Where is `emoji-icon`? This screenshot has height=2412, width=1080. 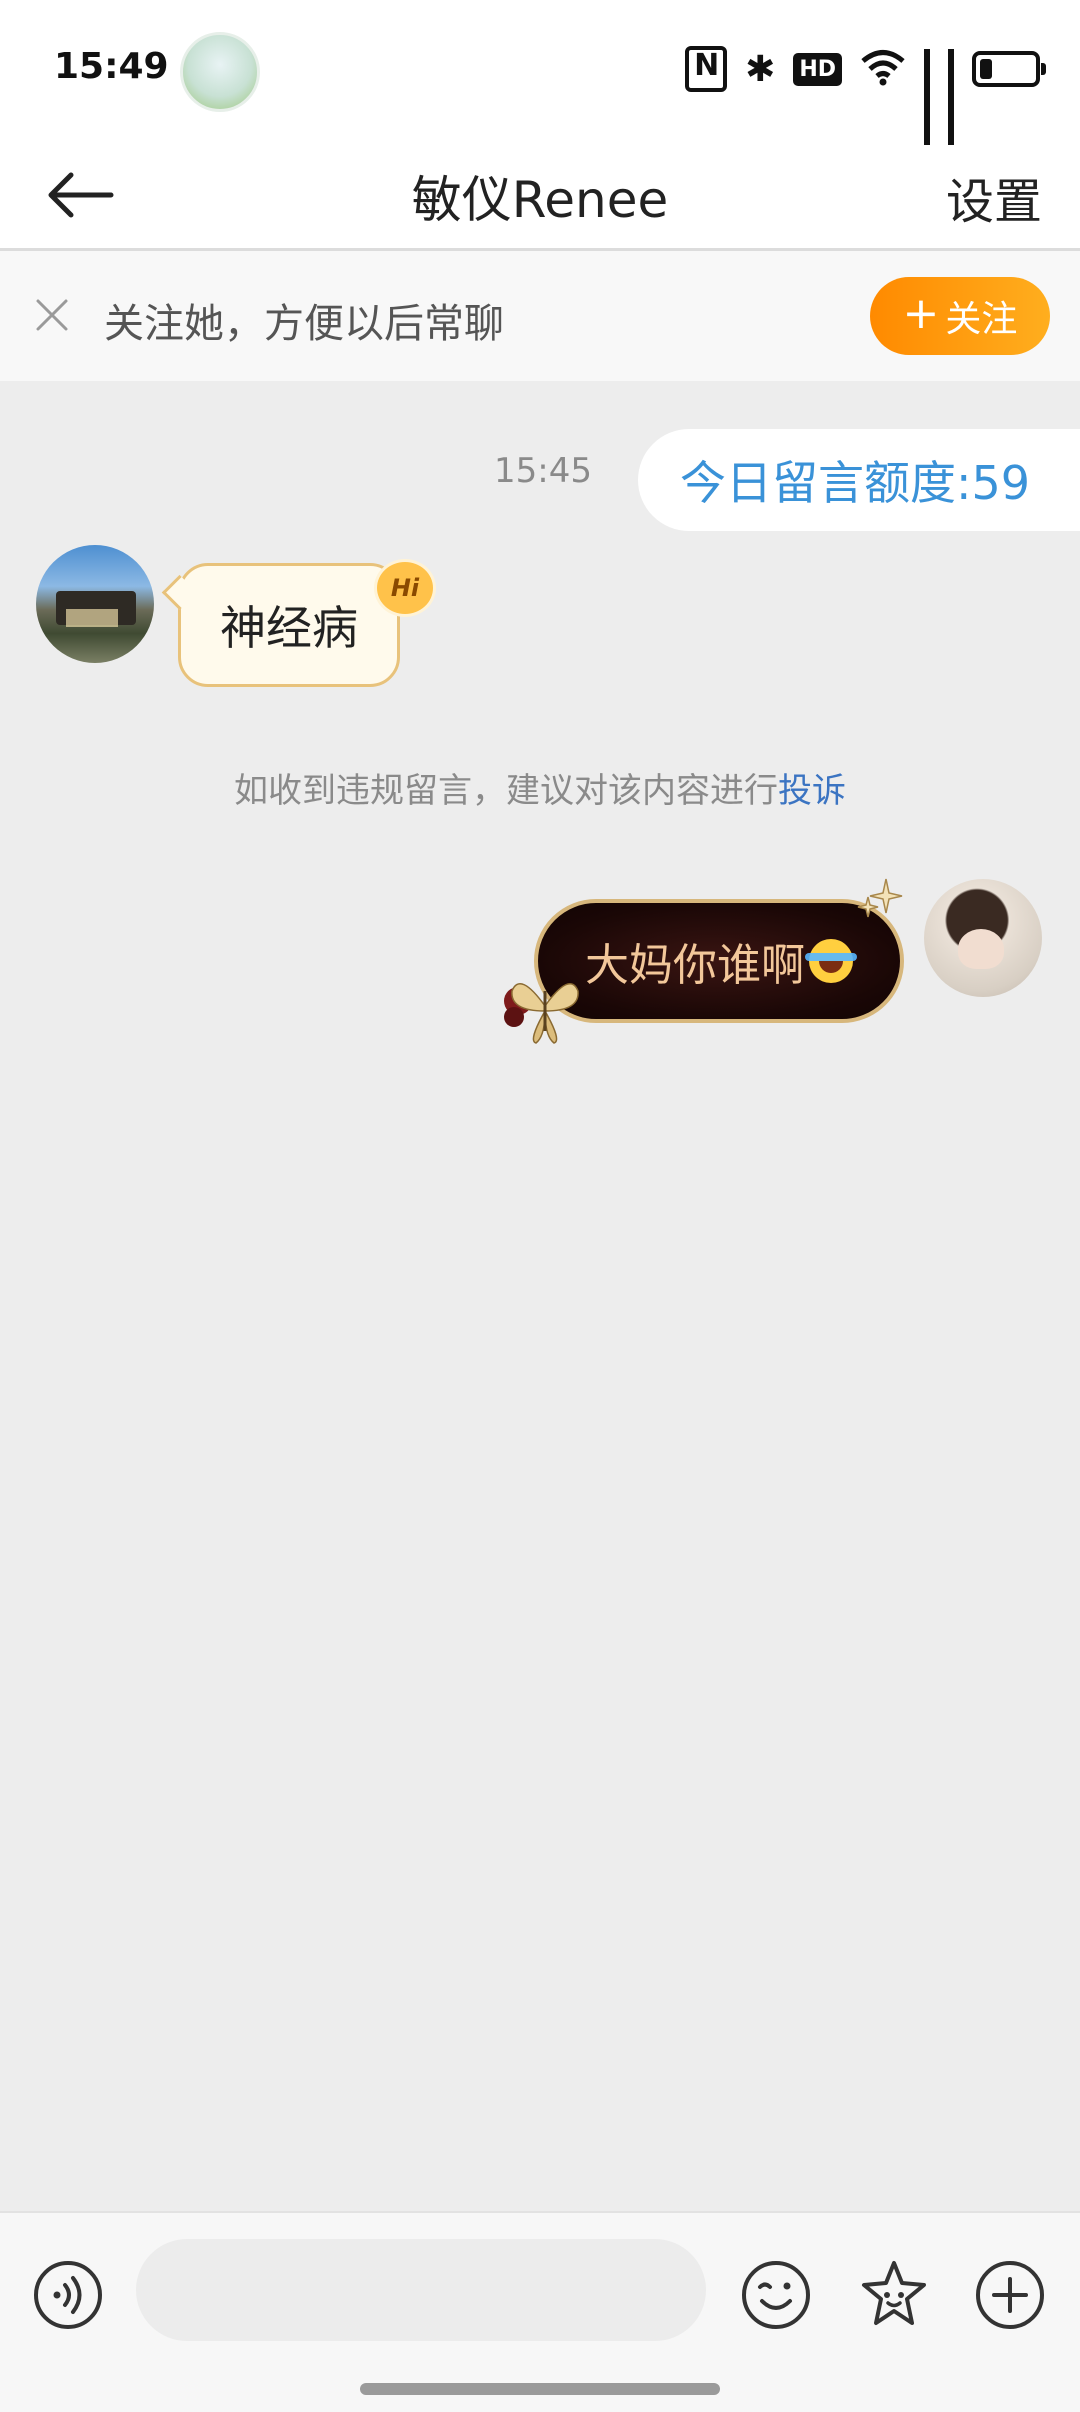 emoji-icon is located at coordinates (776, 2295).